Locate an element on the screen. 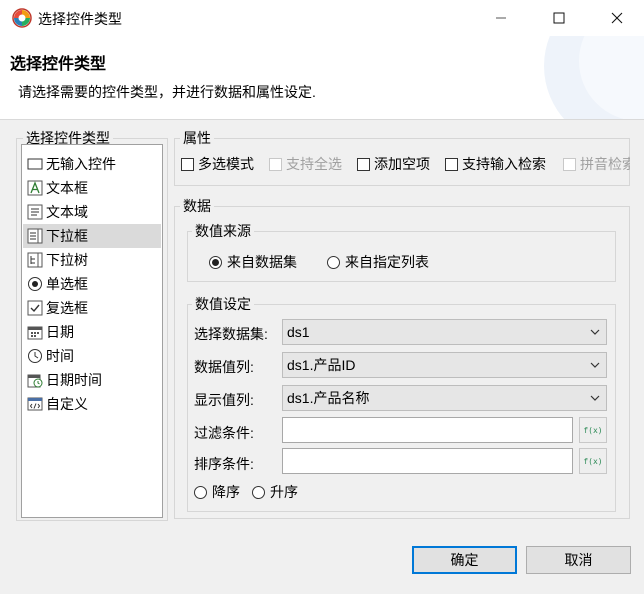 Image resolution: width=644 pixels, height=594 pixels. radio-icon is located at coordinates (35, 284).